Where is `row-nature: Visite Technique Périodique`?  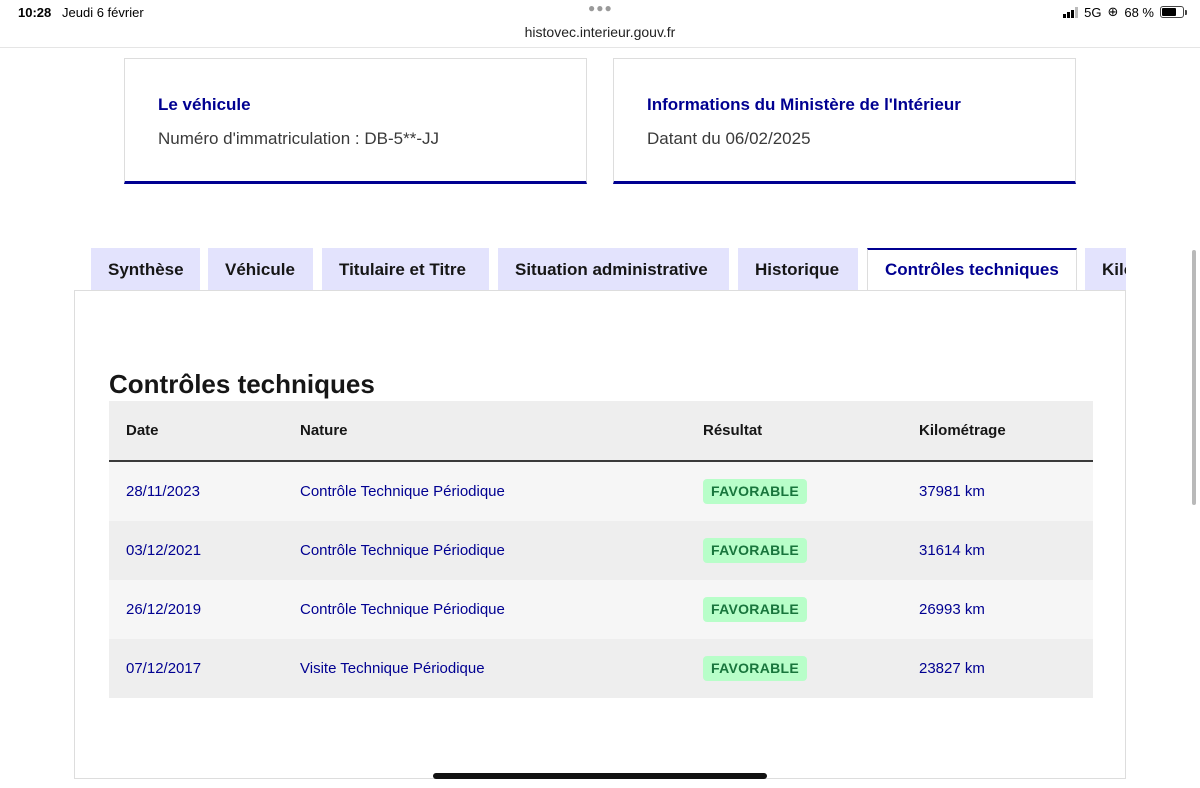 row-nature: Visite Technique Périodique is located at coordinates (392, 668).